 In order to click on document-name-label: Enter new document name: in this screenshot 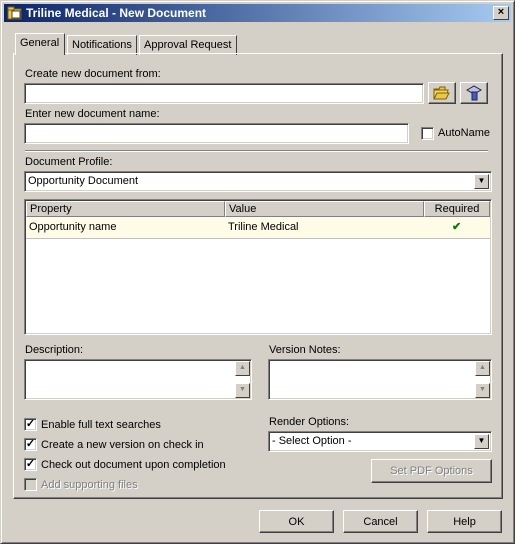, I will do `click(92, 114)`.